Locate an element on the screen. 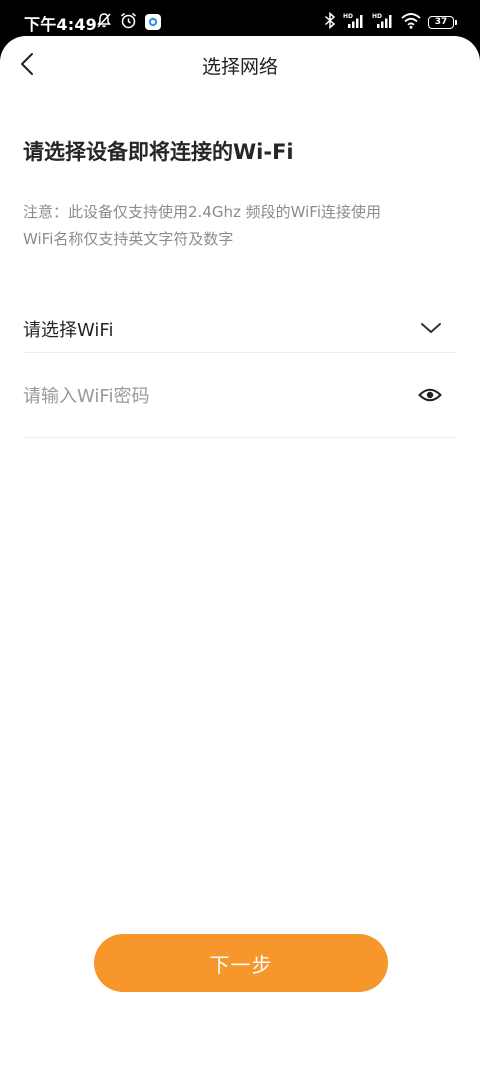 The width and height of the screenshot is (480, 1067). battery-level: 37 is located at coordinates (441, 21).